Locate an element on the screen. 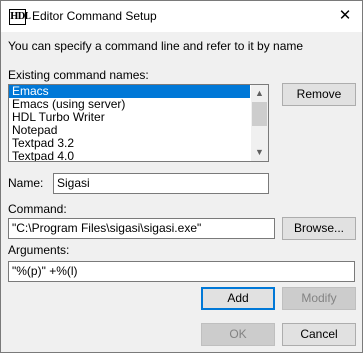 This screenshot has width=363, height=353. cancel-button: Cancel is located at coordinates (319, 334).